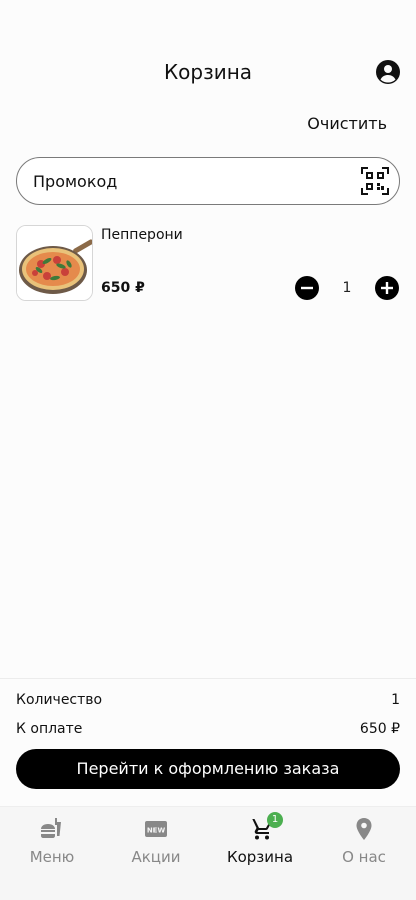 The height and width of the screenshot is (900, 416). Describe the element at coordinates (395, 700) in the screenshot. I see `count-value: 1` at that location.